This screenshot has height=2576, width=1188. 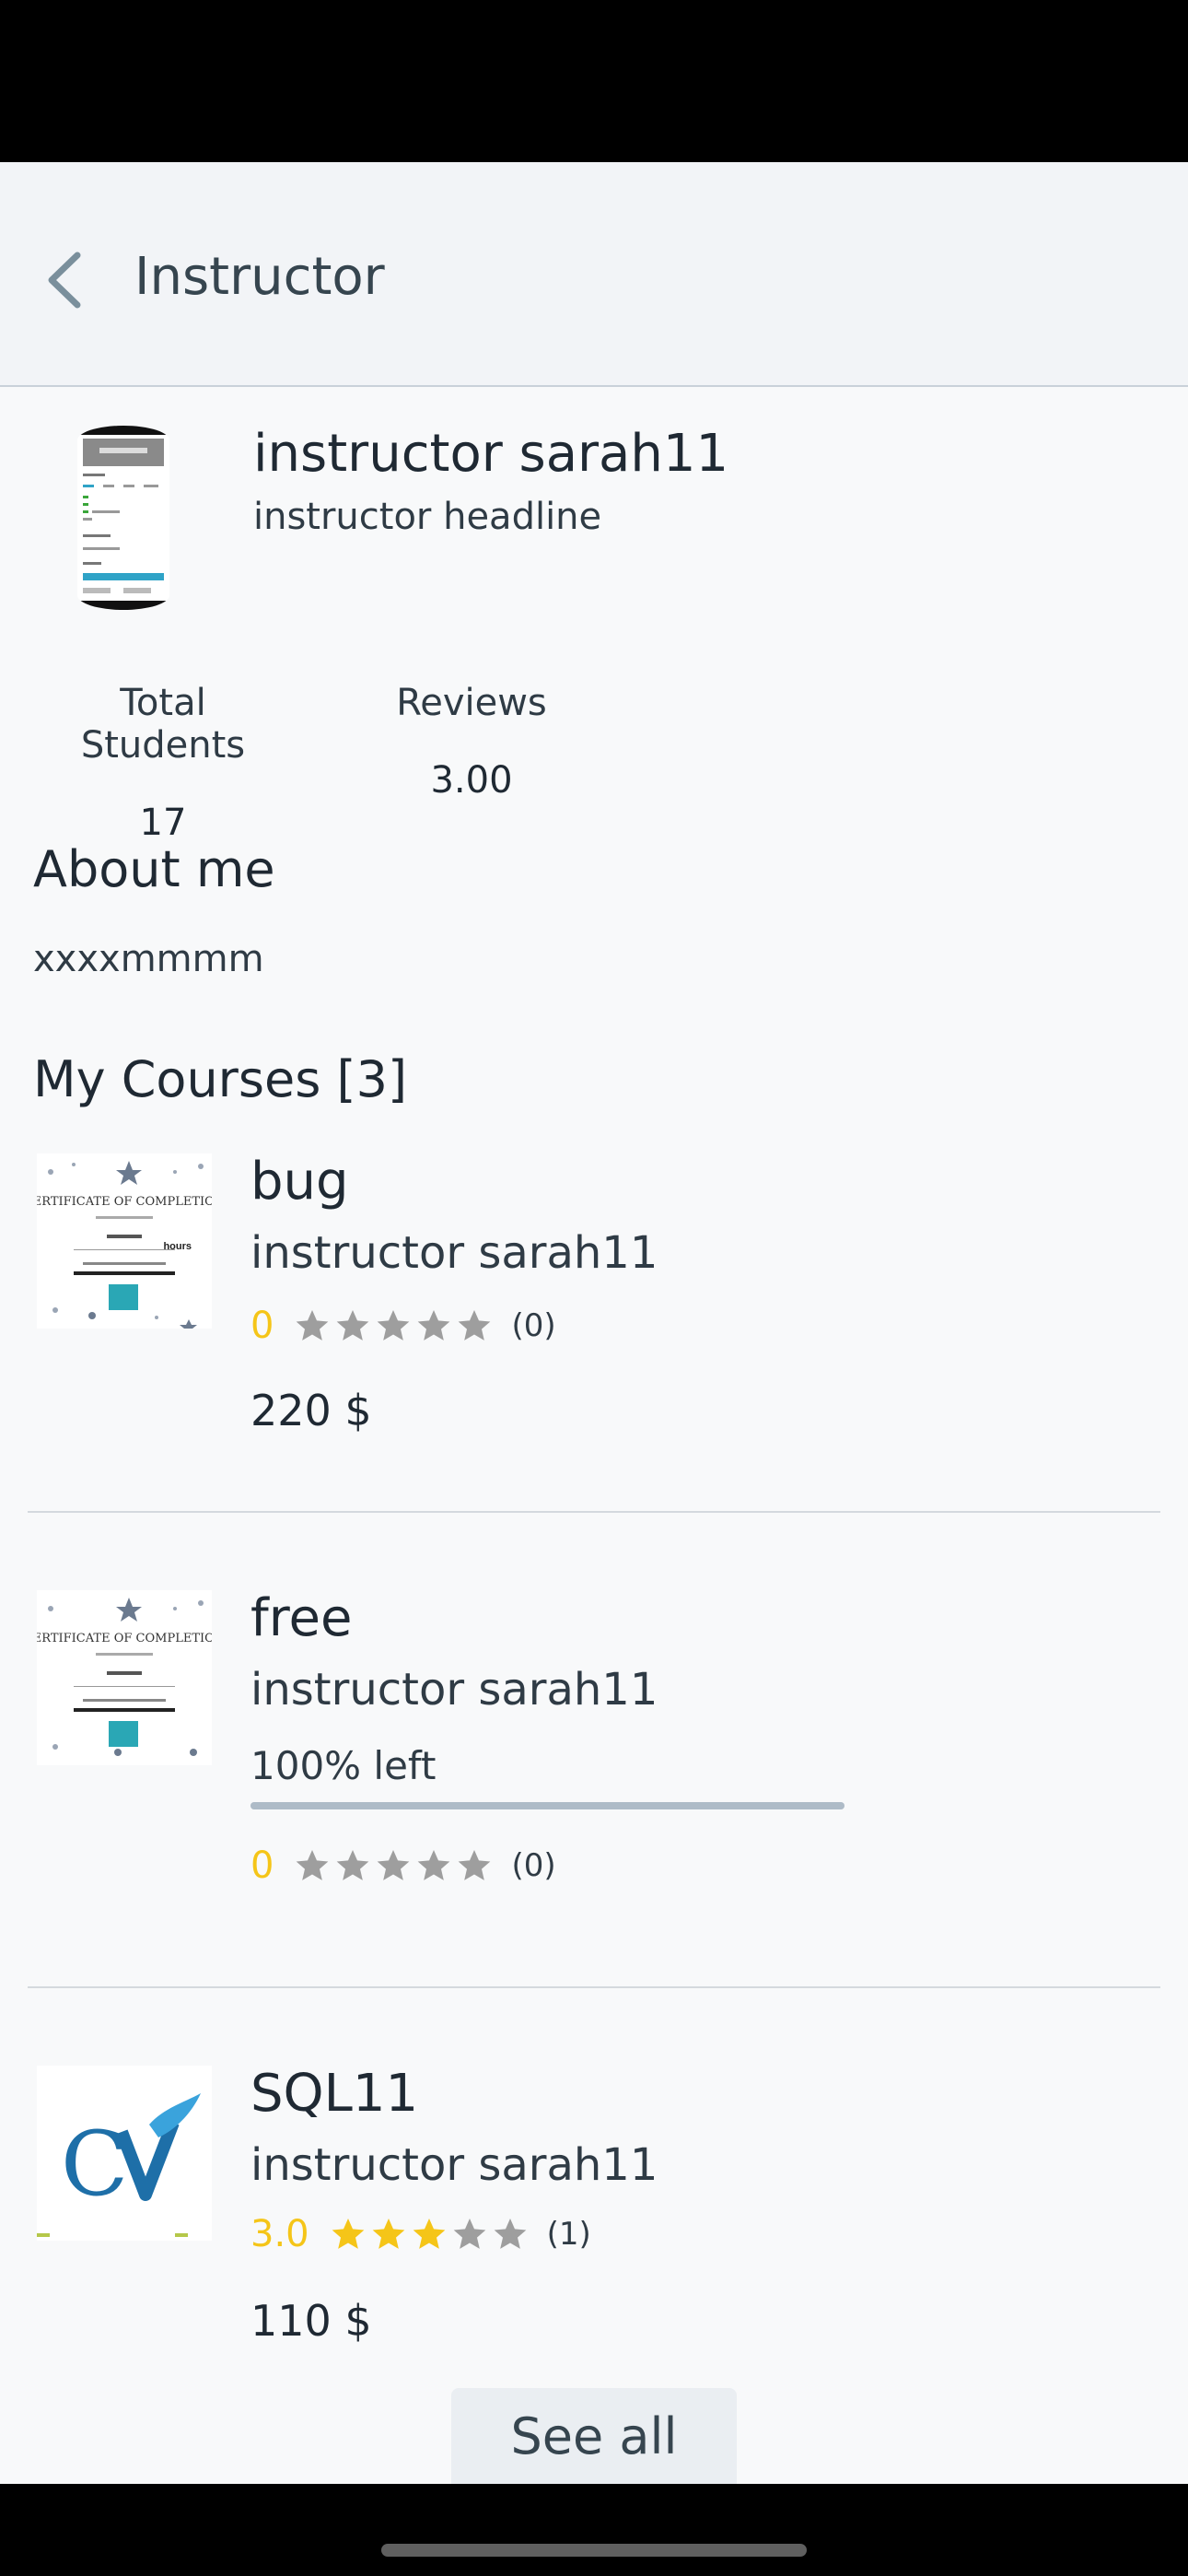 I want to click on course-price: 110 $, so click(x=311, y=2321).